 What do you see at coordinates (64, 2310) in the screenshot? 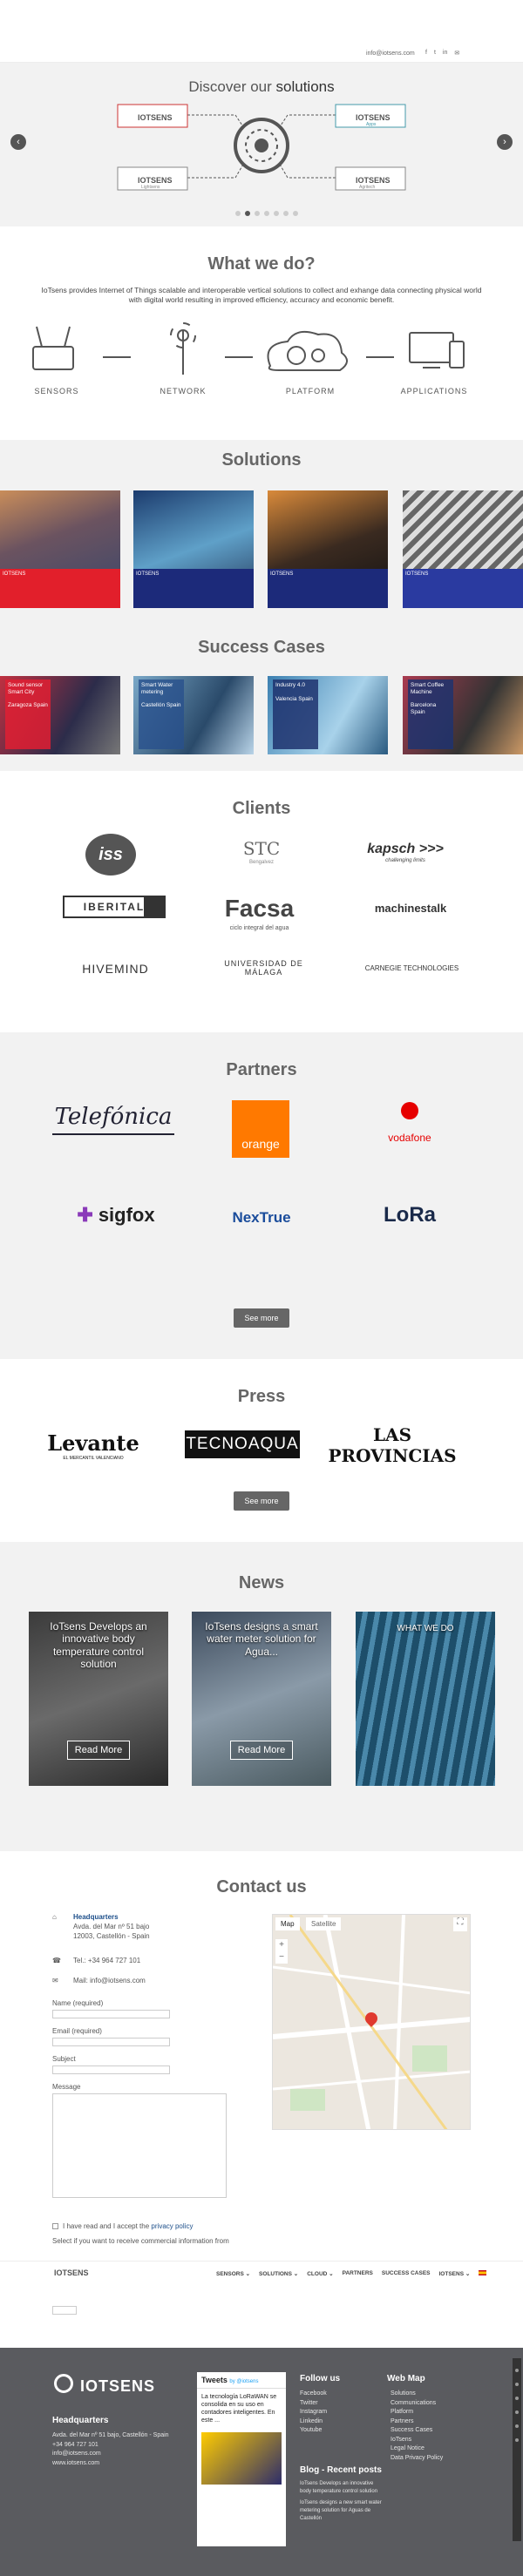
I see `send-button` at bounding box center [64, 2310].